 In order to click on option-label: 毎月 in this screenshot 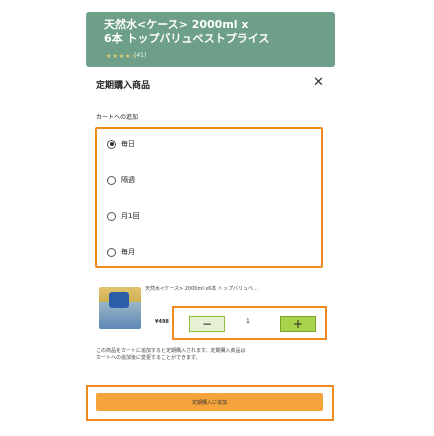, I will do `click(128, 252)`.